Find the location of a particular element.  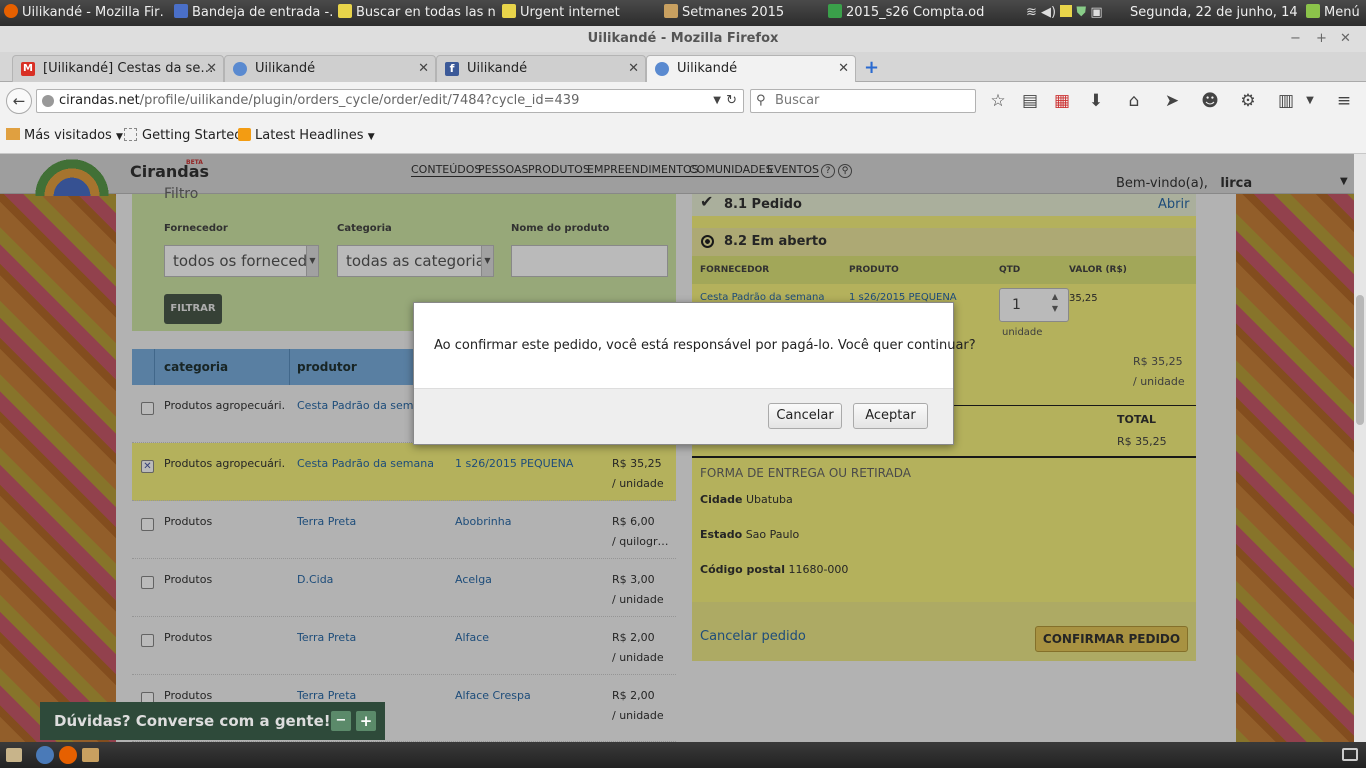

minimize-icon: − is located at coordinates (1295, 39).